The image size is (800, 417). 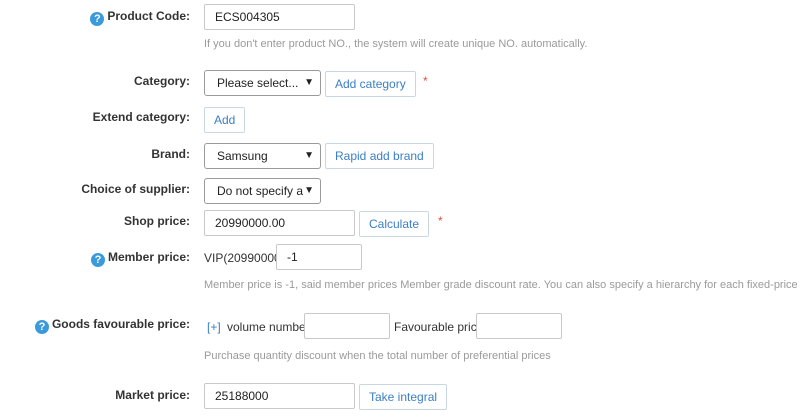 I want to click on member-price-input, so click(x=319, y=257).